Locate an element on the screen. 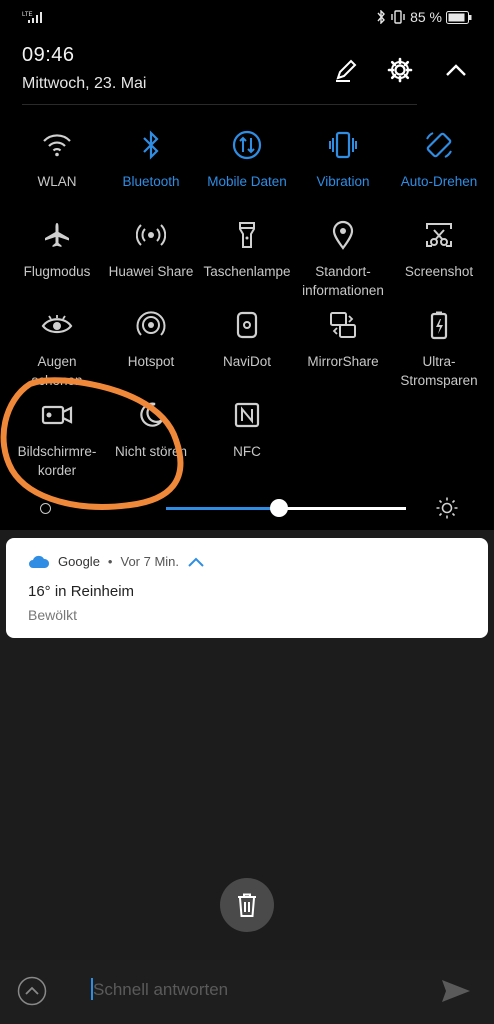  bluetooth-icon is located at coordinates (151, 145).